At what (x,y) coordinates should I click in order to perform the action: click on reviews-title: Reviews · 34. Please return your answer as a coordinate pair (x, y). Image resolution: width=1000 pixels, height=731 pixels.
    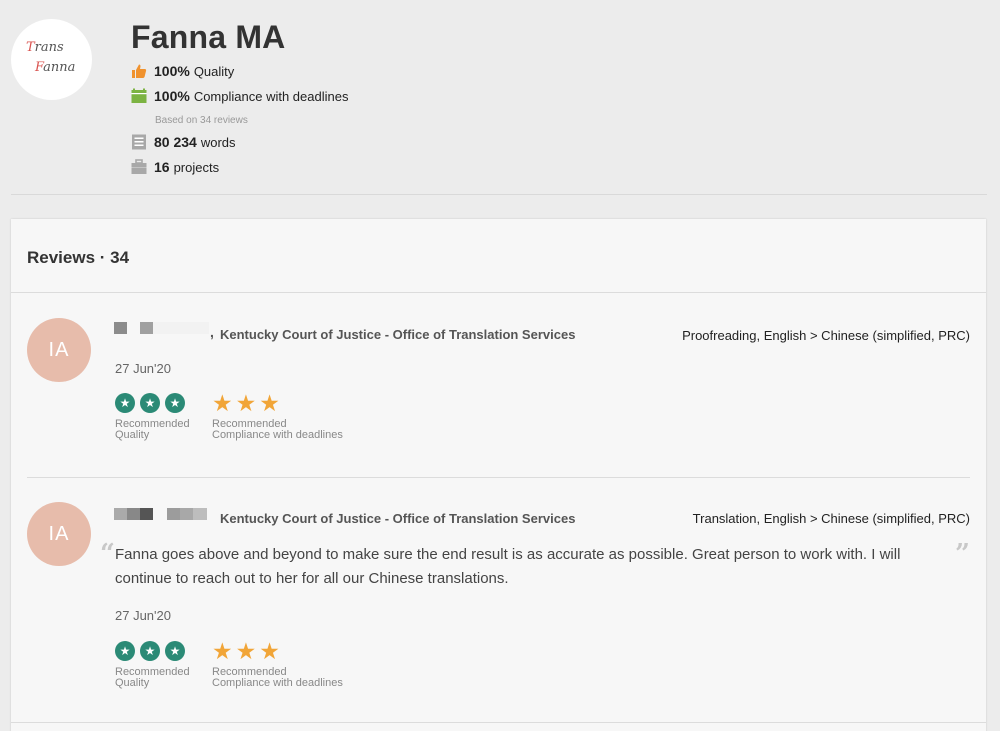
    Looking at the image, I should click on (78, 257).